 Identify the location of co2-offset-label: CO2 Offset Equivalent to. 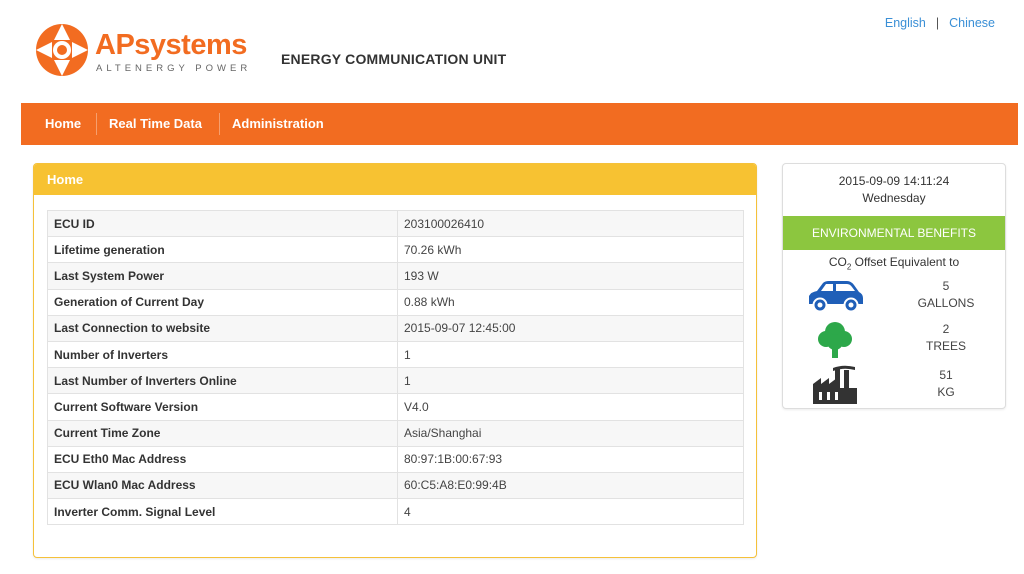
(894, 263).